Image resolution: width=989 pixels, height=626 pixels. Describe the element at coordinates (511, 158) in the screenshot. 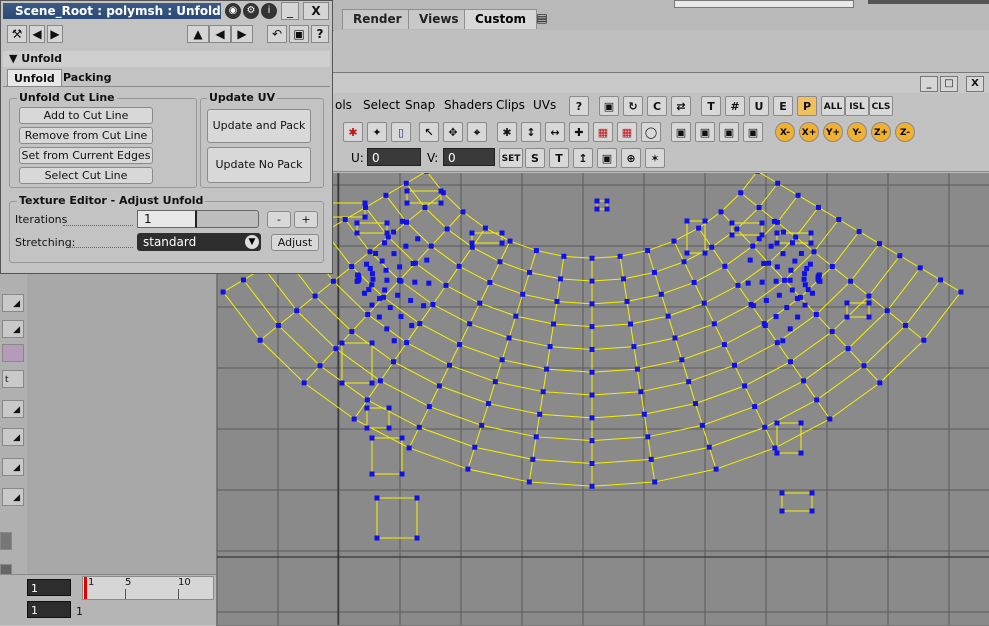

I see `set-uv-button: SET` at that location.